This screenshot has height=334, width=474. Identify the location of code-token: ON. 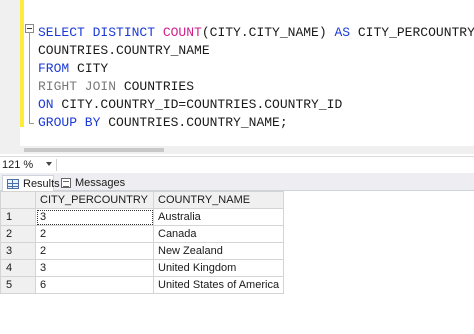
(46, 105).